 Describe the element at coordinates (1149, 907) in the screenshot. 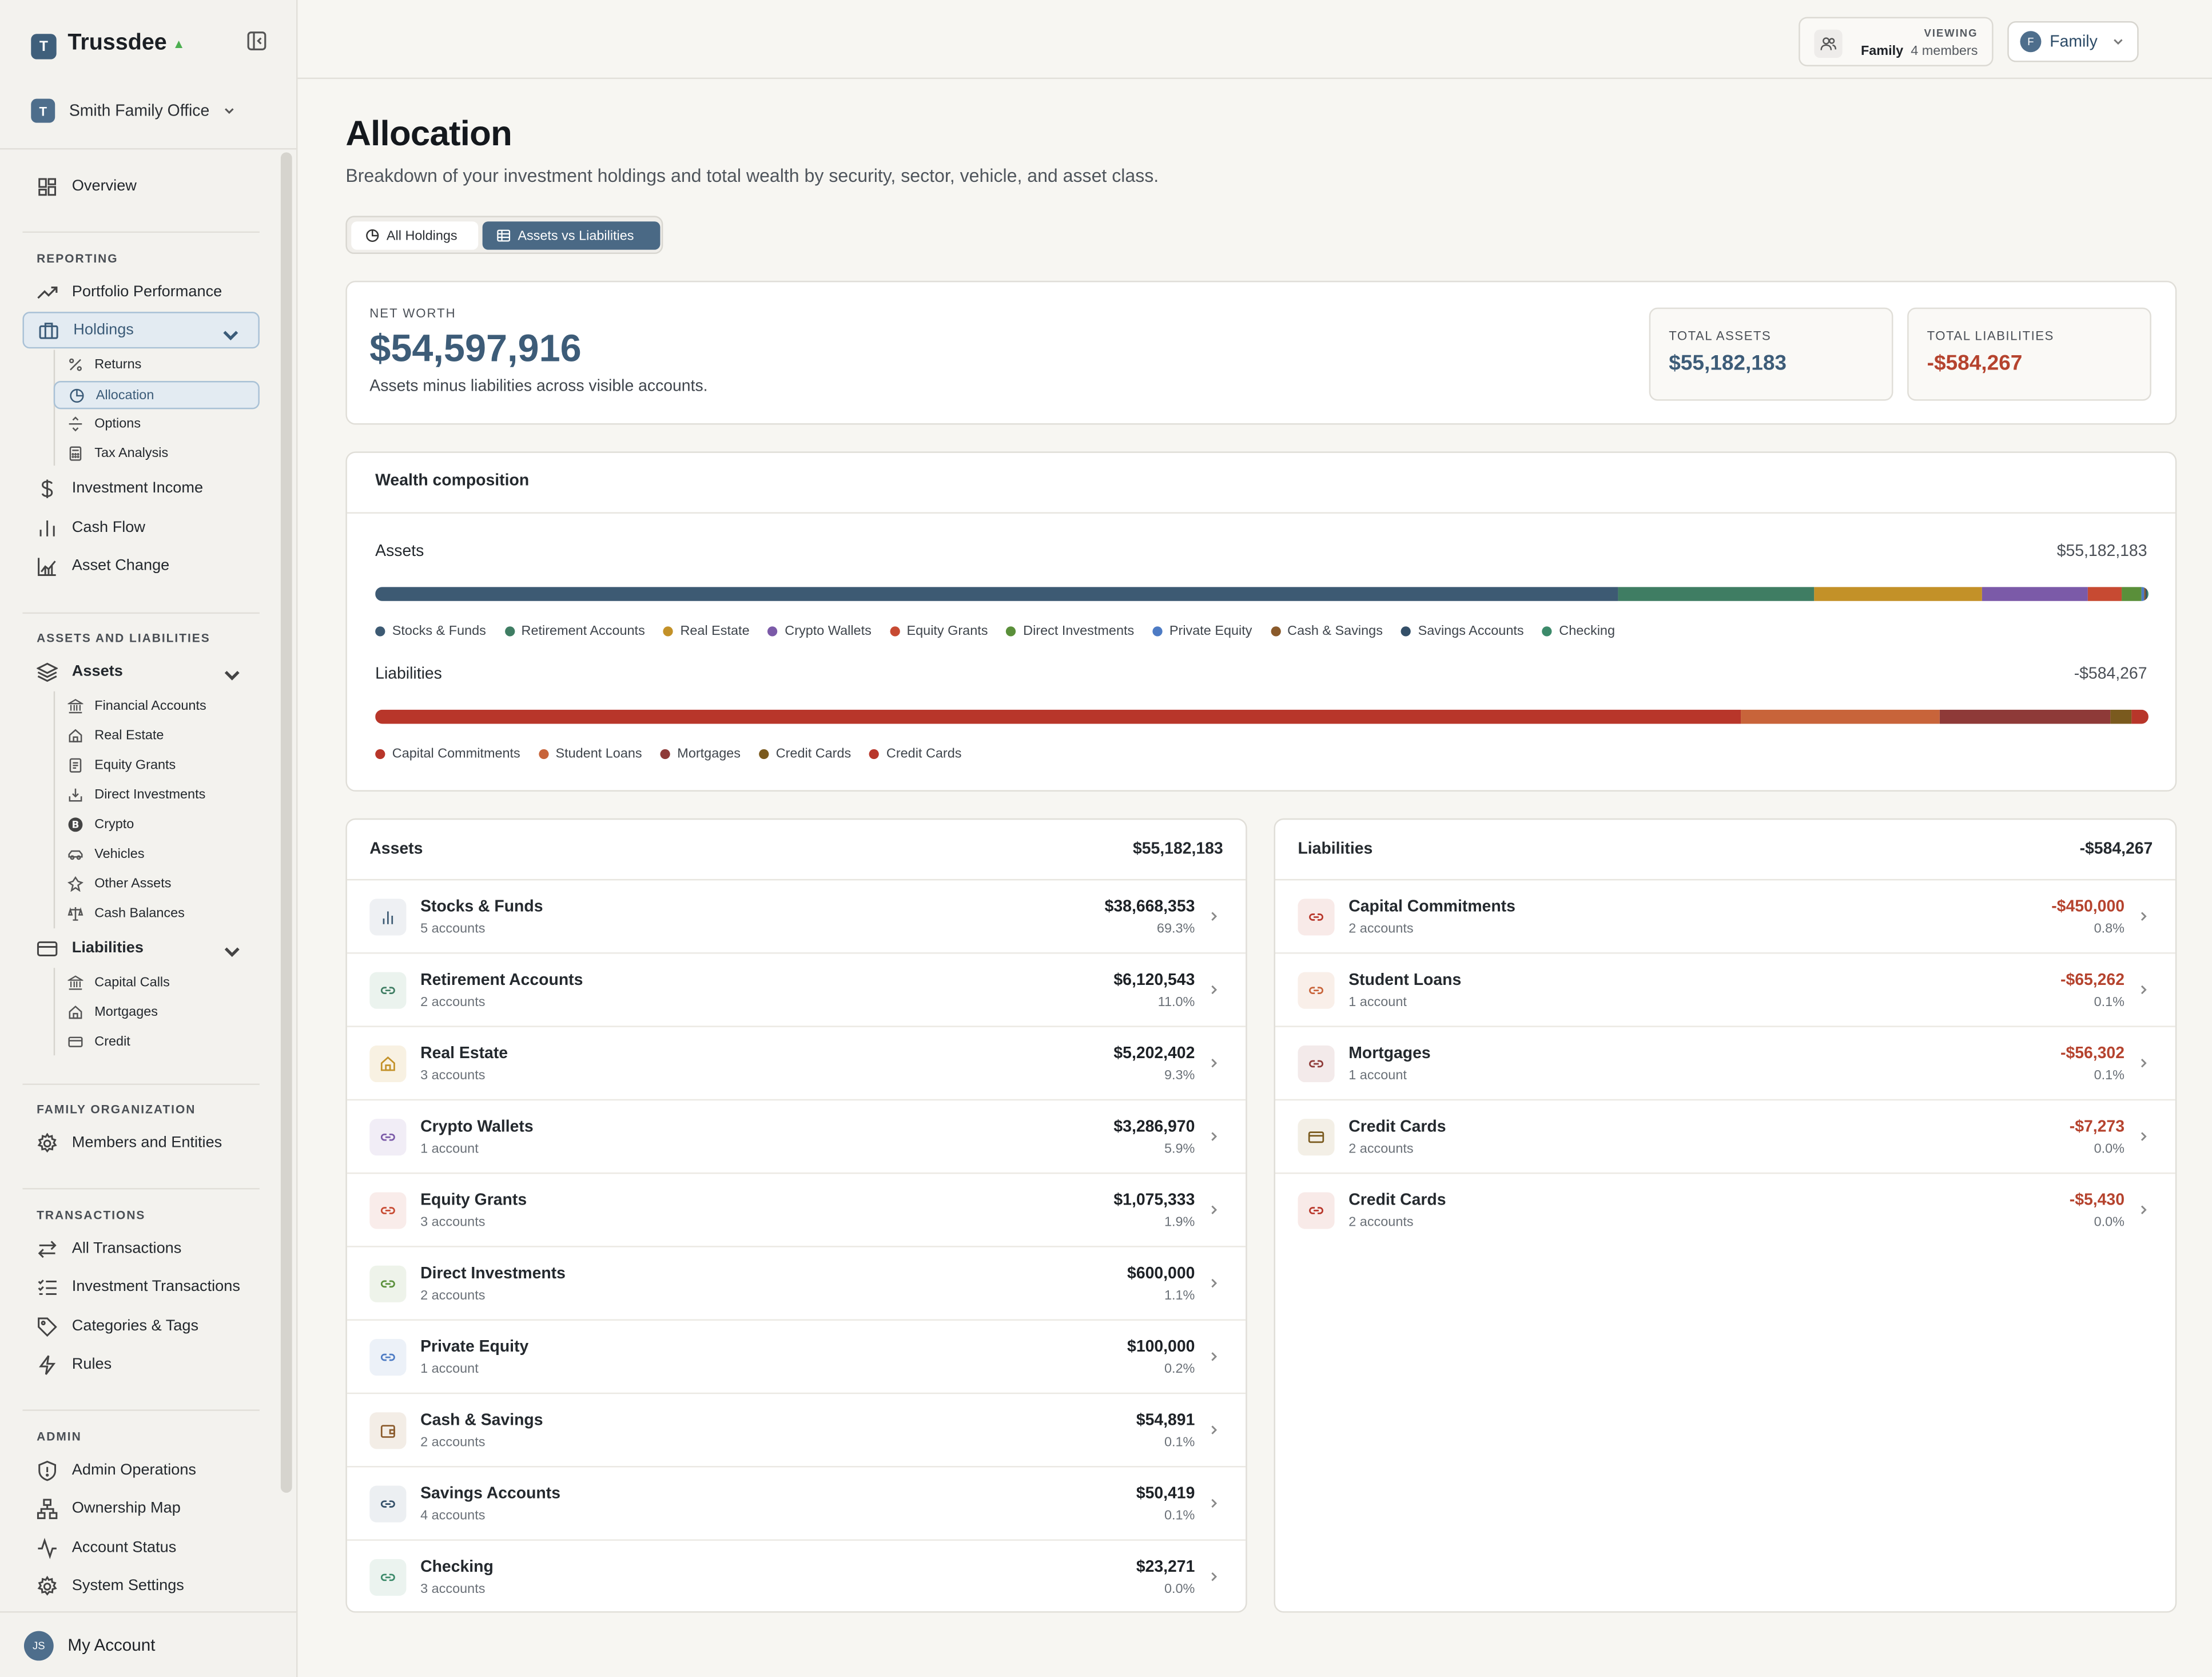

I see `row-value: $38,668,353` at that location.